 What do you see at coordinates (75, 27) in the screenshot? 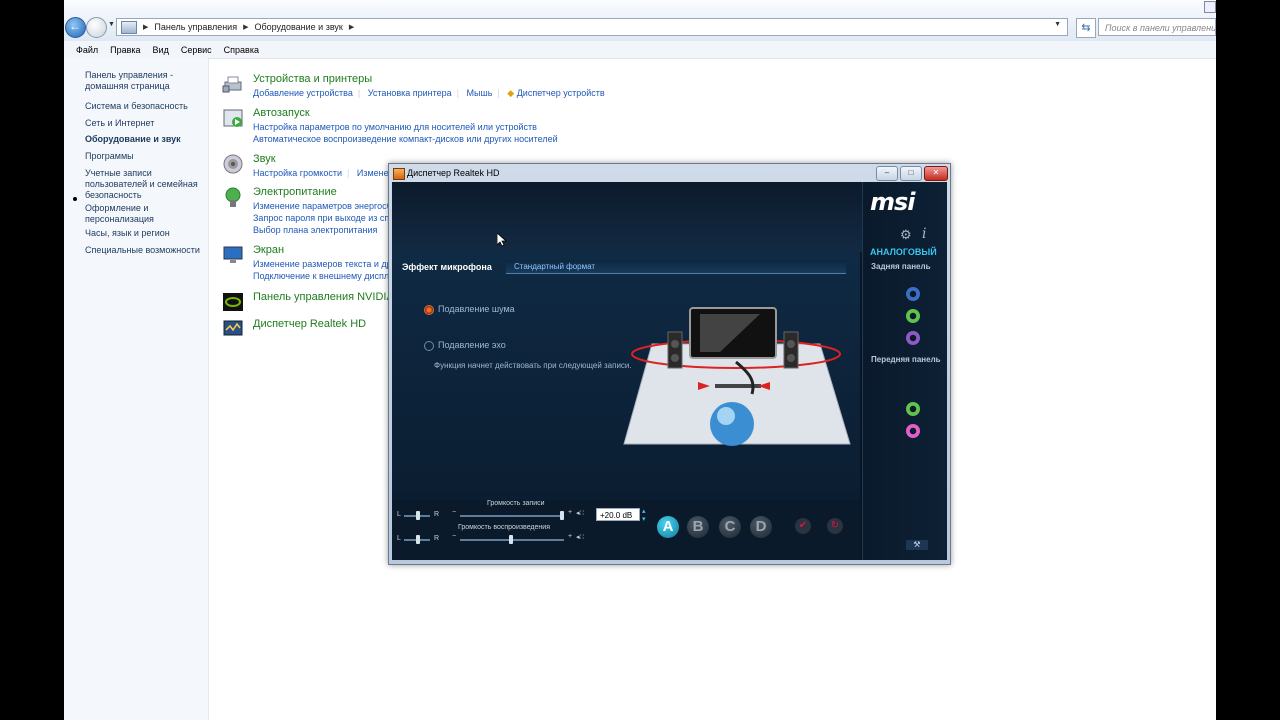
I see `back-button: ←` at bounding box center [75, 27].